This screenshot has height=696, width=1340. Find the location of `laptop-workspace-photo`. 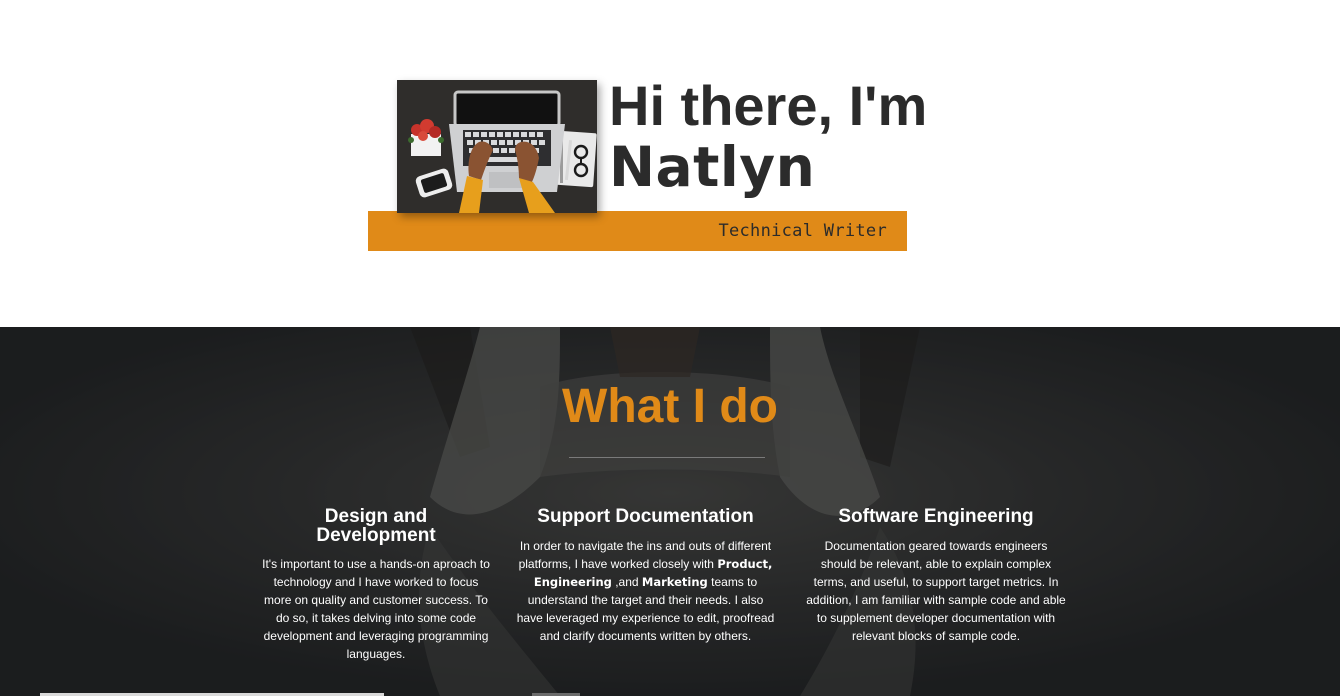

laptop-workspace-photo is located at coordinates (497, 146).